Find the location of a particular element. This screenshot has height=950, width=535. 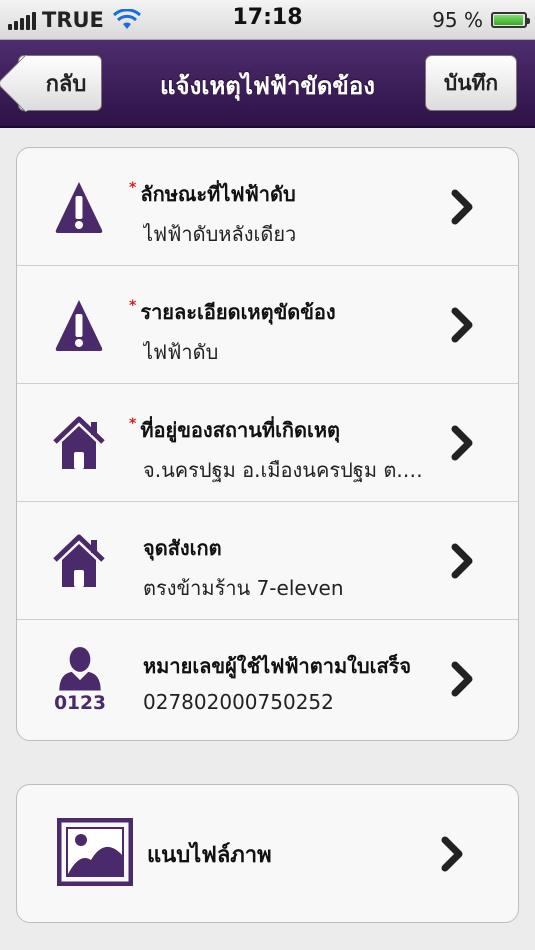

battery-icon is located at coordinates (510, 20).